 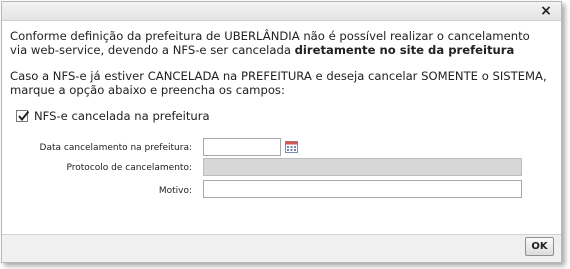 What do you see at coordinates (281, 11) in the screenshot?
I see `dialog-titlebar: ×` at bounding box center [281, 11].